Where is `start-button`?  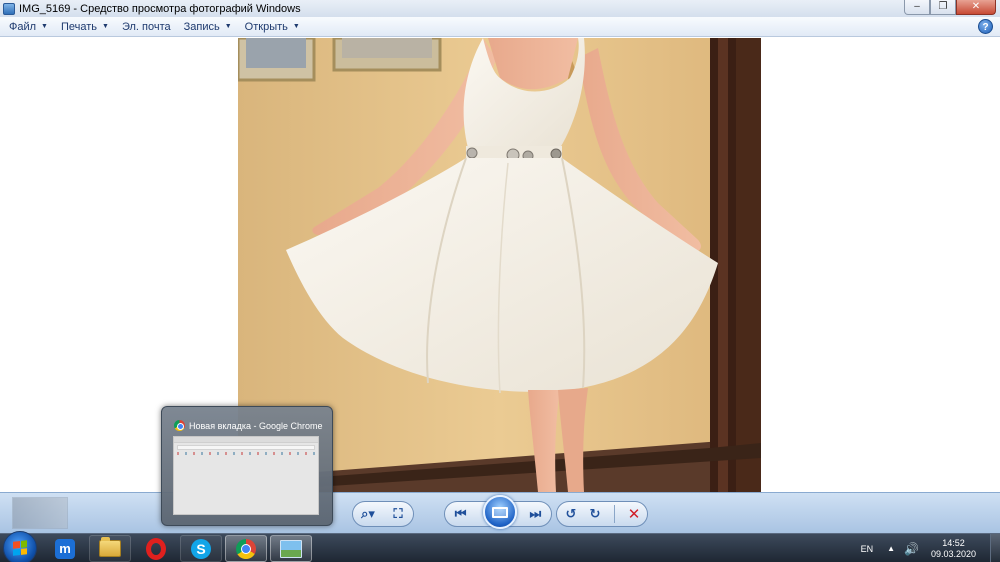
start-button is located at coordinates (20, 546).